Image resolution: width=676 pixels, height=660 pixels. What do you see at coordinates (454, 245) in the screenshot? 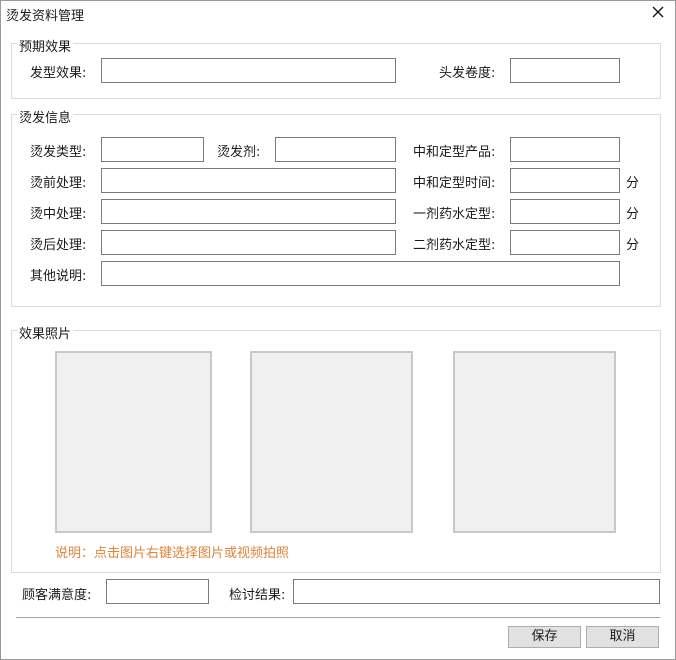
I see `second-agent-label: 二剂药水定型:` at bounding box center [454, 245].